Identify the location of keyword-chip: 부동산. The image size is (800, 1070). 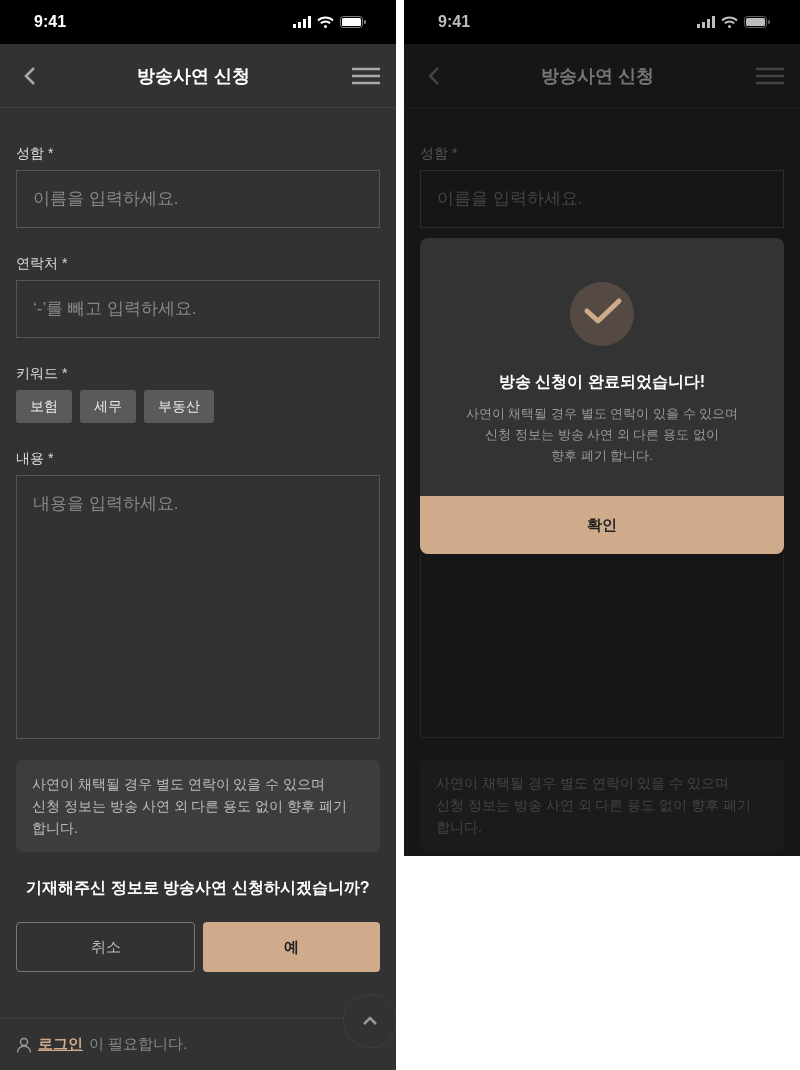
(179, 406).